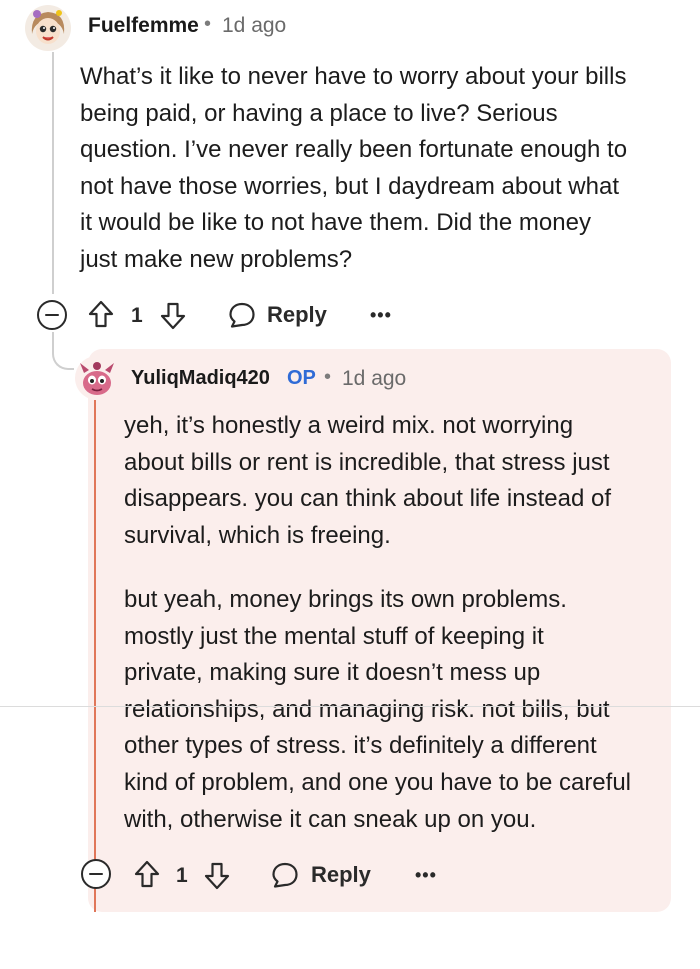  What do you see at coordinates (254, 26) in the screenshot?
I see `comment-timestamp: 1d ago` at bounding box center [254, 26].